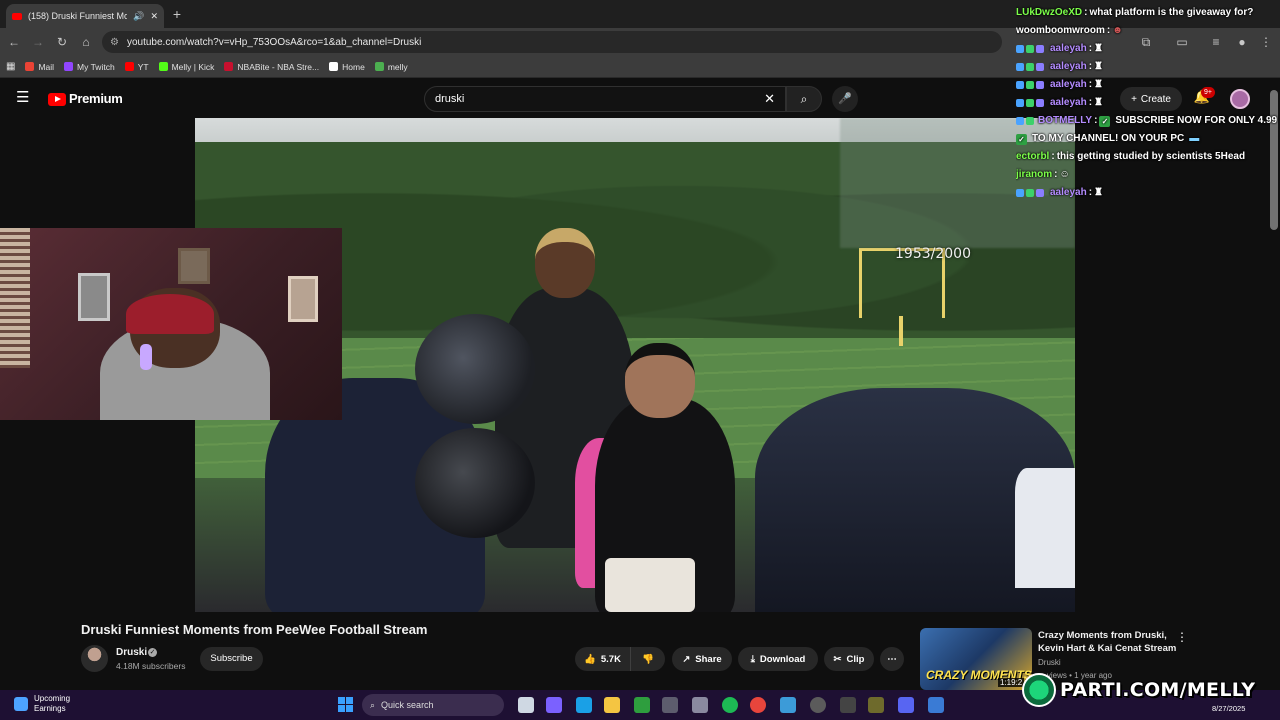 This screenshot has height=720, width=1280. I want to click on xbox-icon, so click(642, 705).